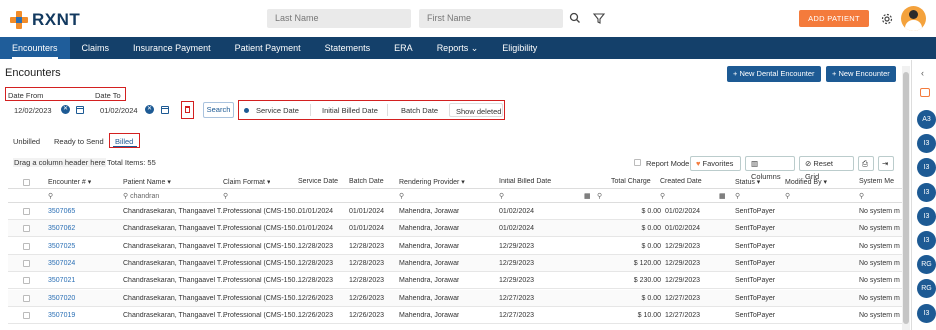  What do you see at coordinates (141, 196) in the screenshot?
I see `filter-patient-input: ⚲ chandran` at bounding box center [141, 196].